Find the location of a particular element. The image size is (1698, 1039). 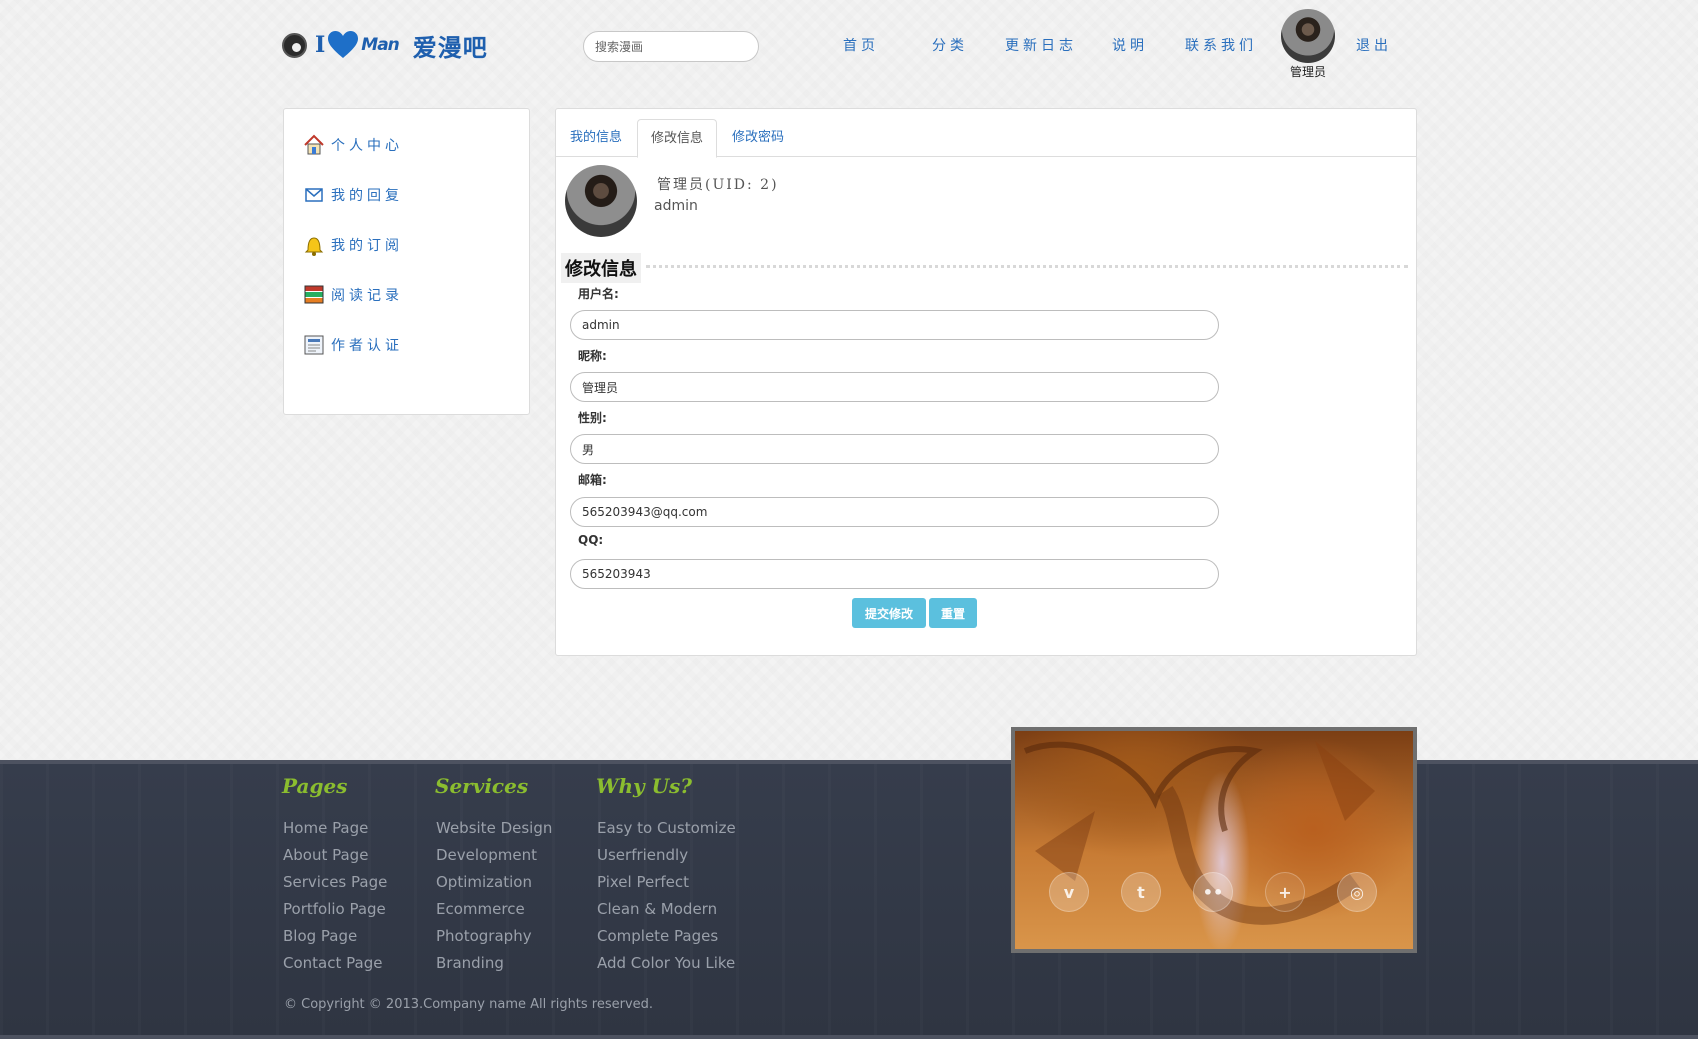

username-field is located at coordinates (894, 325).